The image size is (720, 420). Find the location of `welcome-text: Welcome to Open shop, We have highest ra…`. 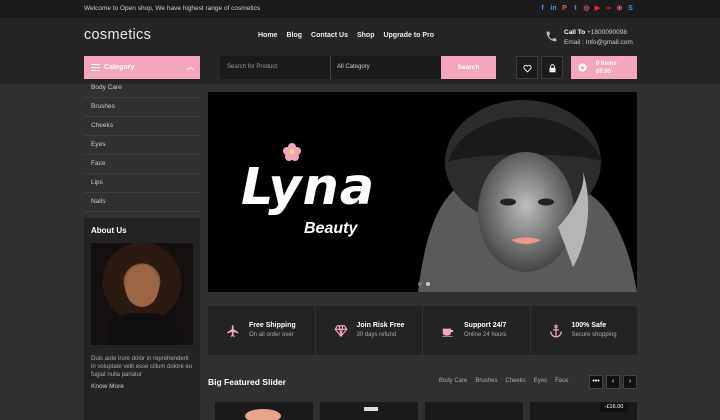

welcome-text: Welcome to Open shop, We have highest ra… is located at coordinates (172, 8).